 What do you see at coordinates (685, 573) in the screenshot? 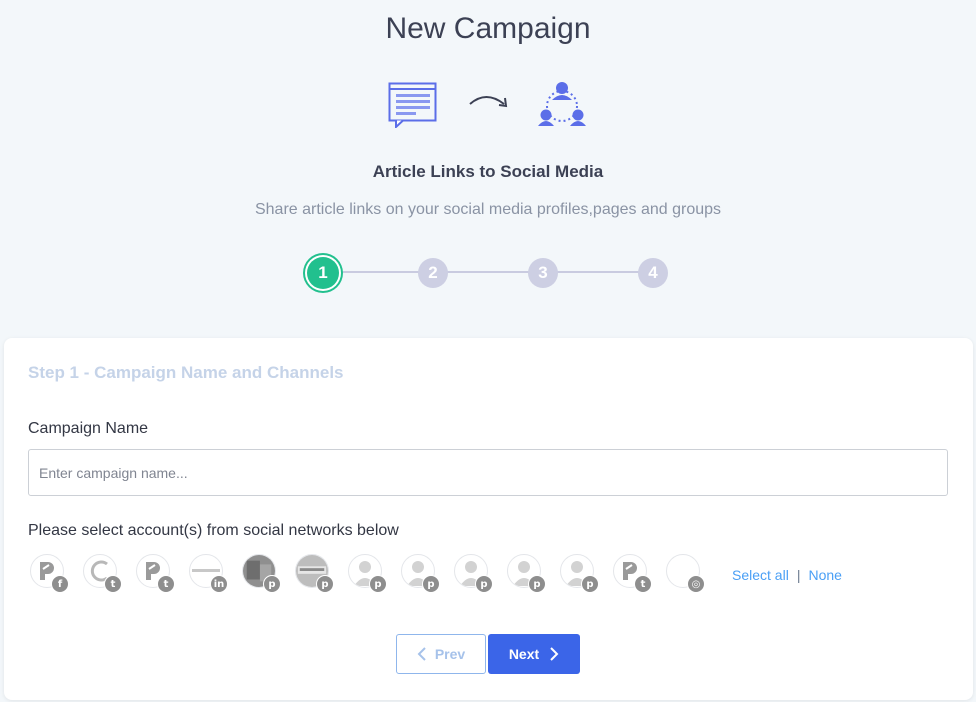
I see `account-instagram-1: ◎` at bounding box center [685, 573].